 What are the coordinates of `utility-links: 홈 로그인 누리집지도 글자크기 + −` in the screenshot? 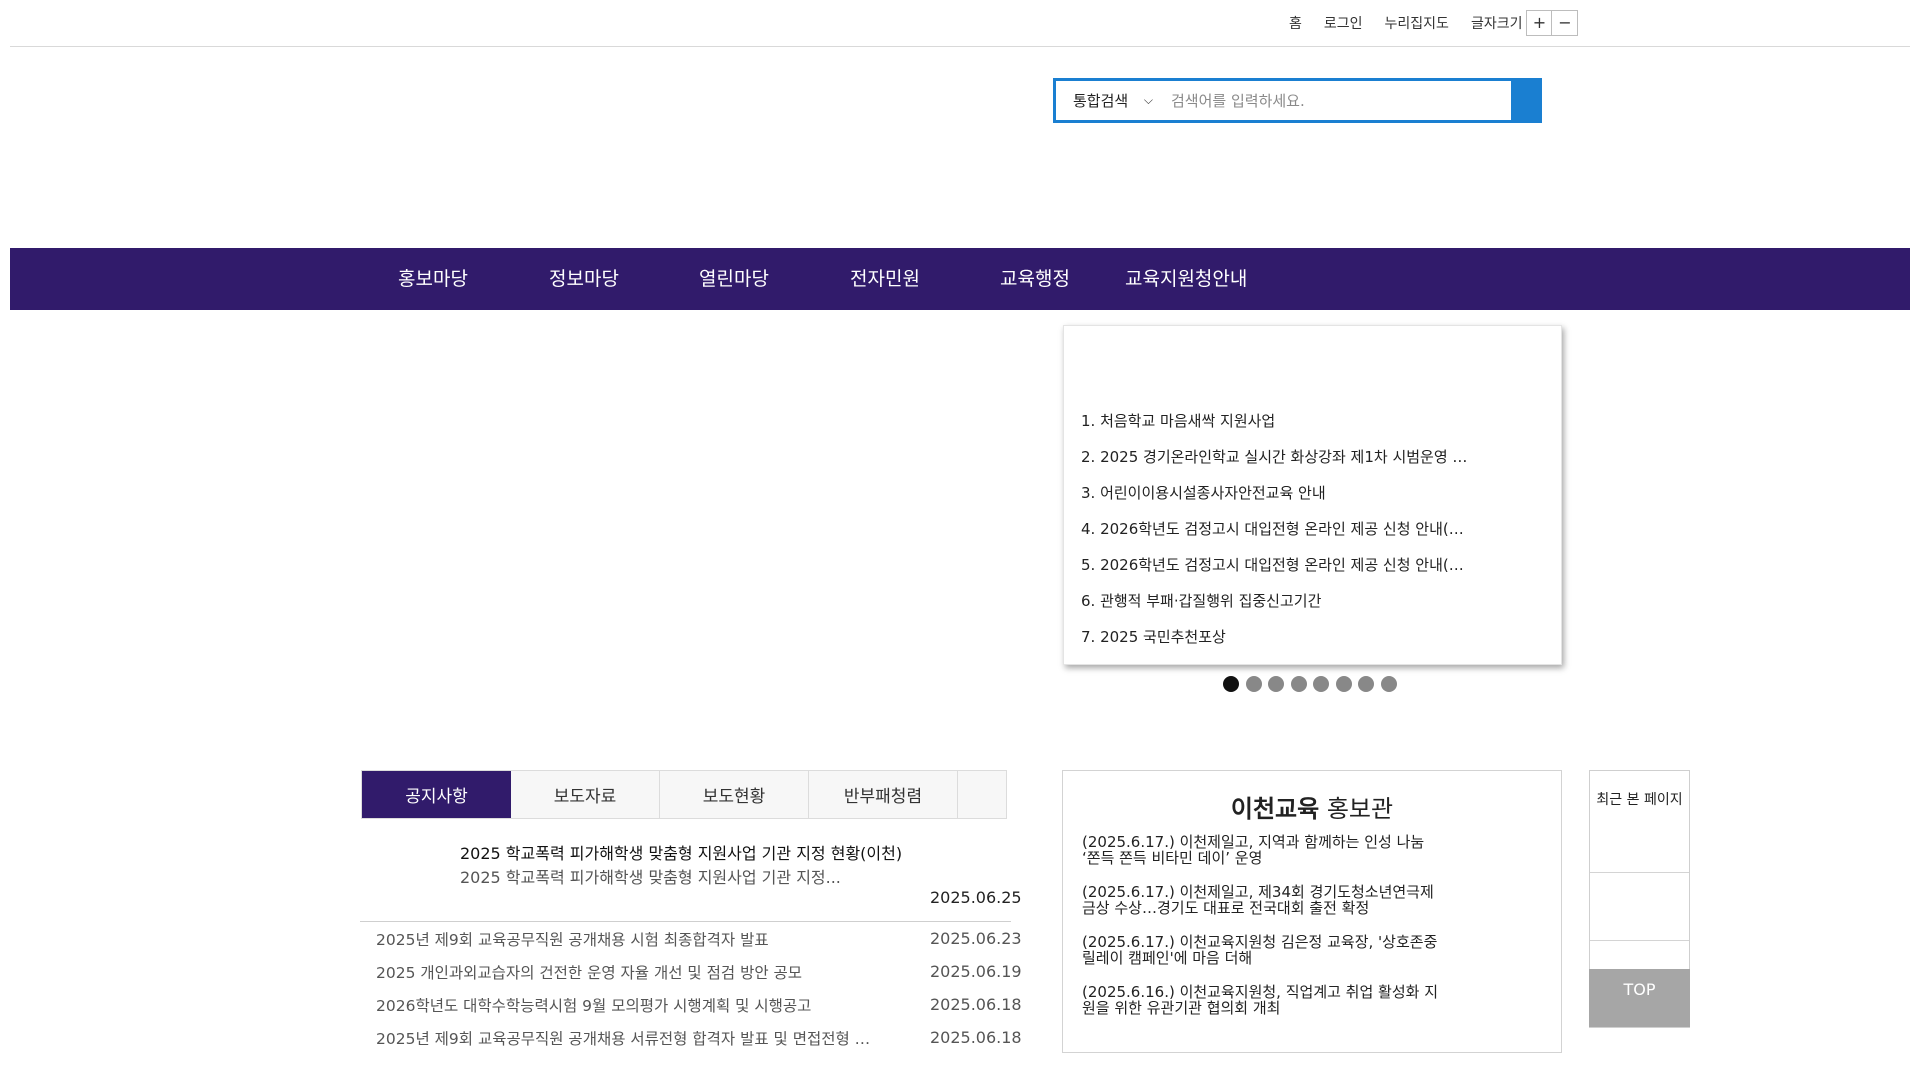 It's located at (1434, 23).